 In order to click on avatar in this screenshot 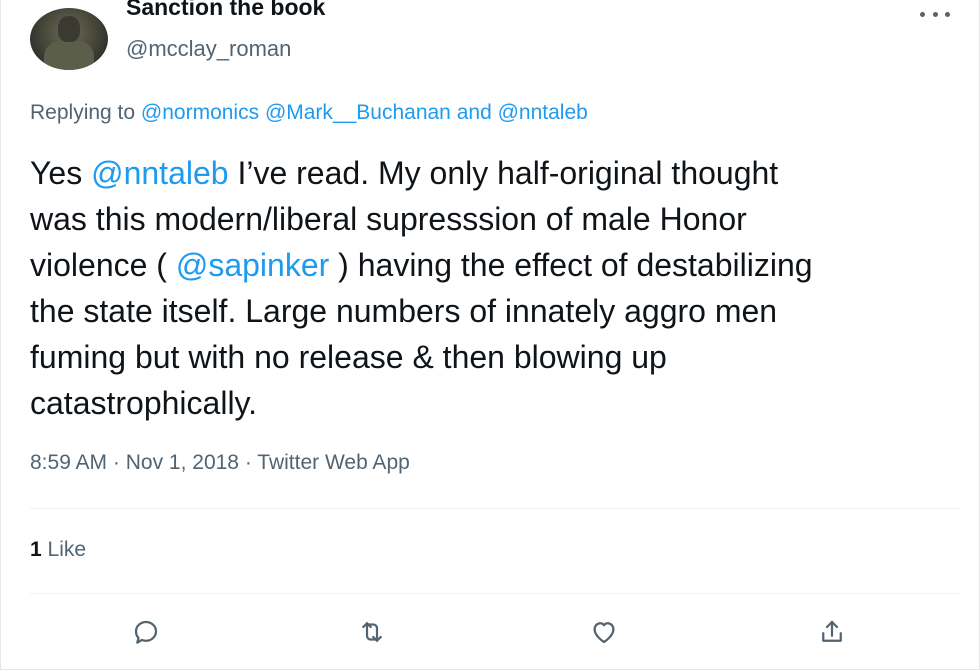, I will do `click(69, 39)`.